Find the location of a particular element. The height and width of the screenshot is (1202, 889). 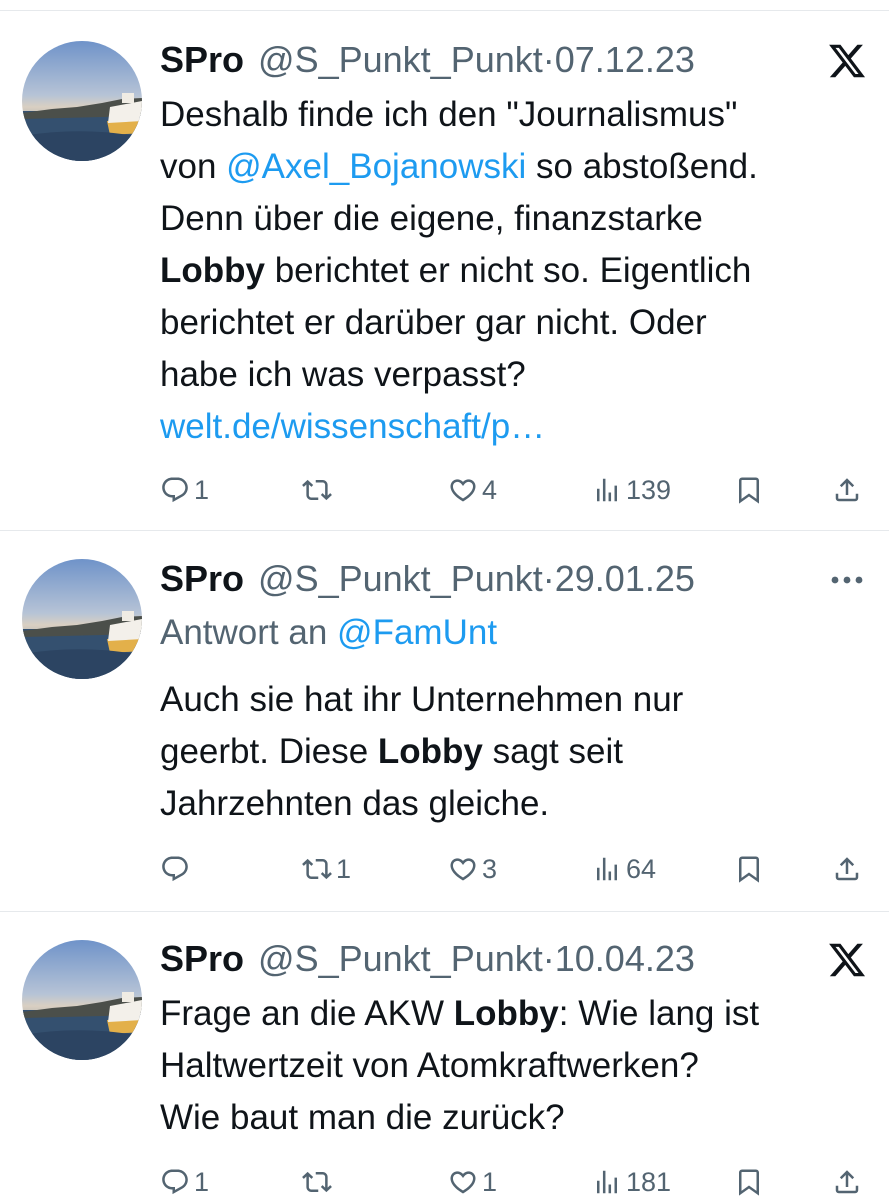

action-bar: 1 3 64 is located at coordinates (513, 869).